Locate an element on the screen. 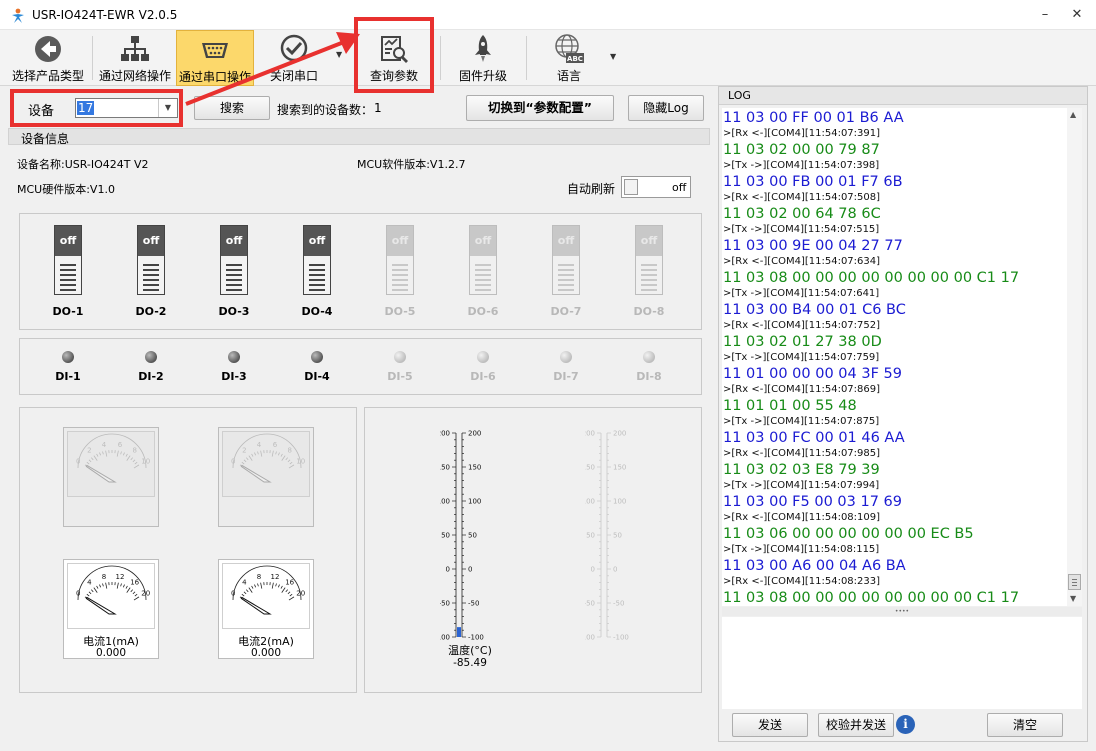  thermometer-scale: 200 200 150 150 100 100 50 50 0 0 -50 -50 -100 -100 is located at coordinates (459, 536).